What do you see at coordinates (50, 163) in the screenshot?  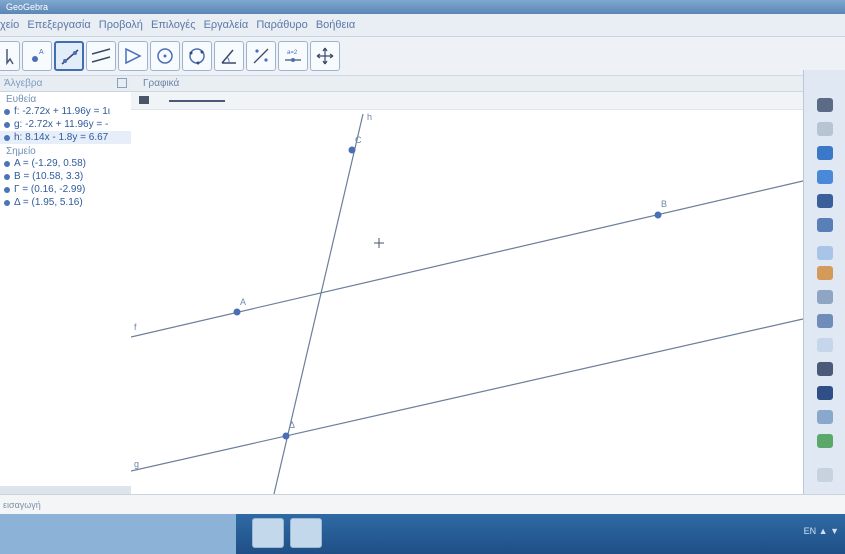 I see `algebra-item-label: A = (-1.29, 0.58)` at bounding box center [50, 163].